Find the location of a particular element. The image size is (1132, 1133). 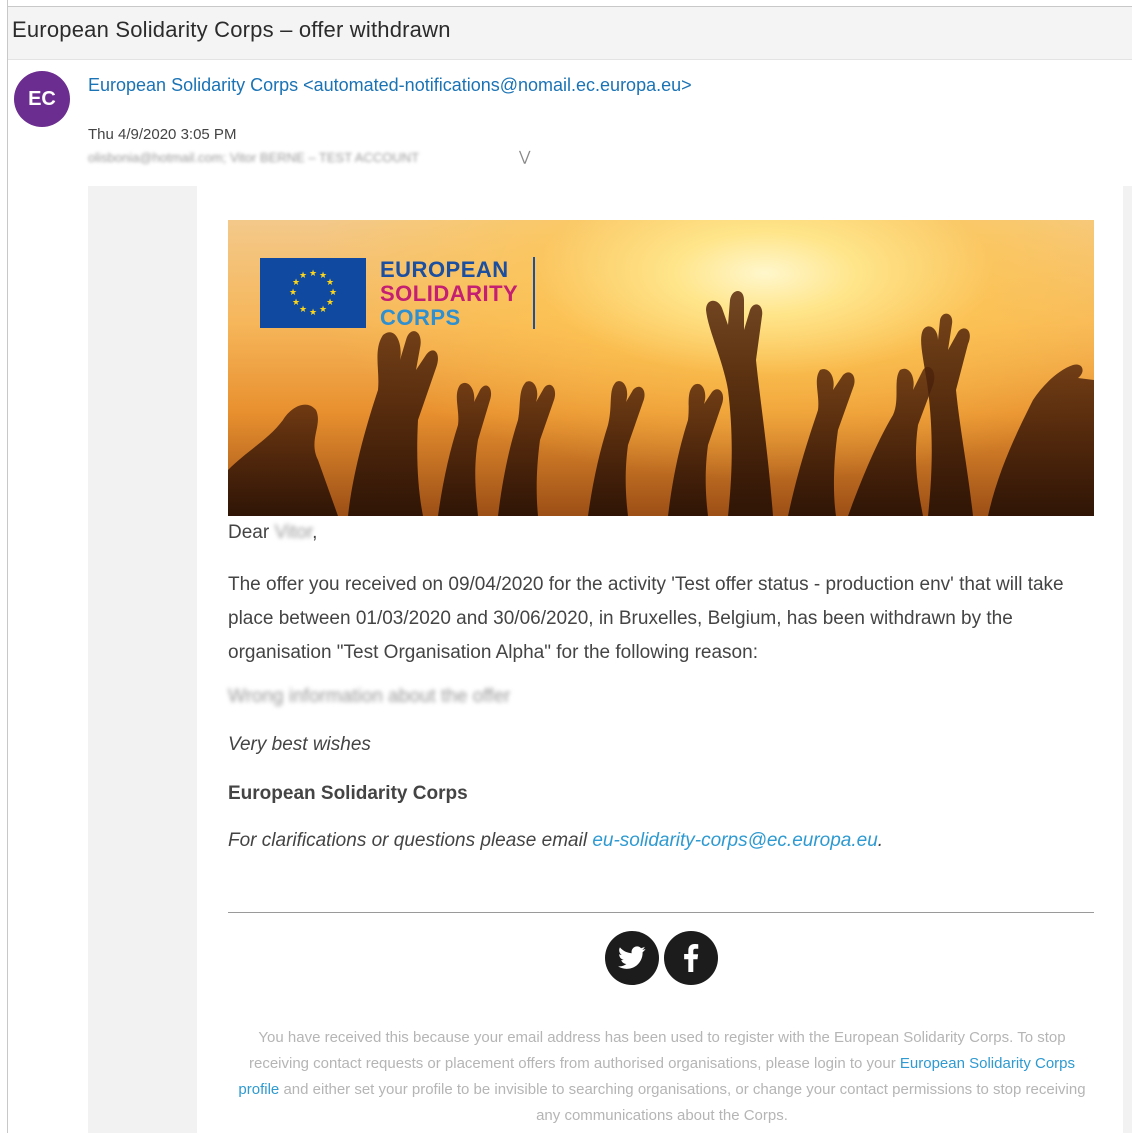

closing-wishes: Very best wishes is located at coordinates (299, 744).